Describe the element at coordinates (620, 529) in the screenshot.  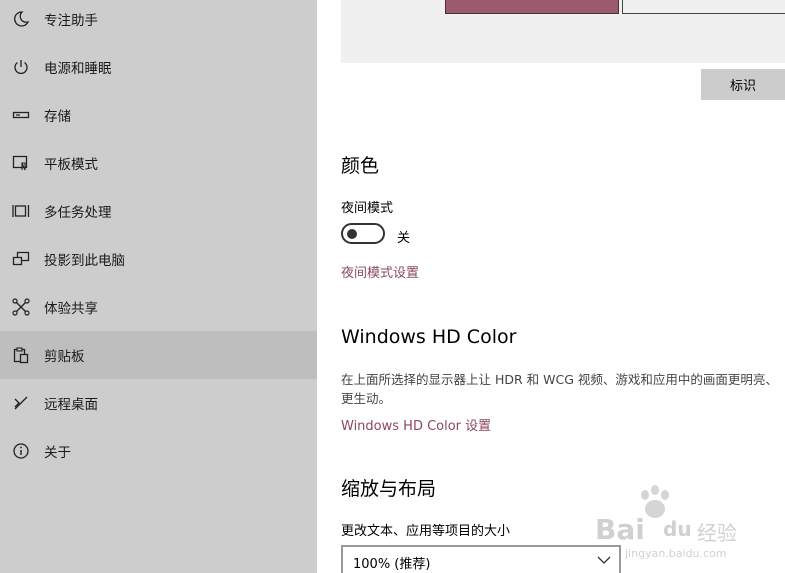
I see `watermark-brand: Bai` at that location.